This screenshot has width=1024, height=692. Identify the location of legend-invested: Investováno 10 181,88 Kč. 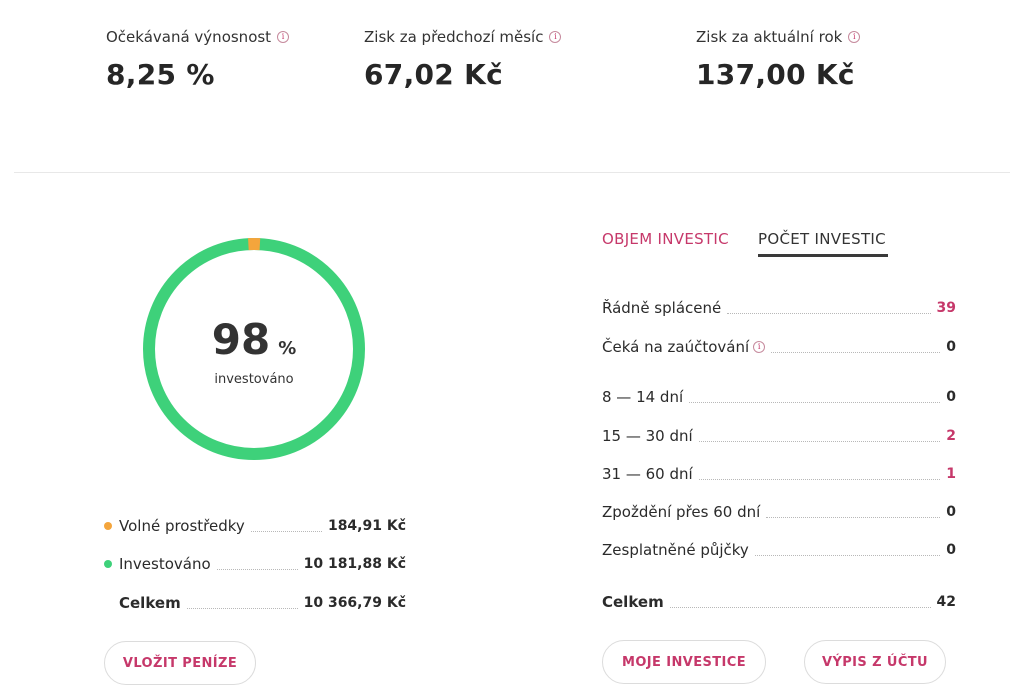
(255, 564).